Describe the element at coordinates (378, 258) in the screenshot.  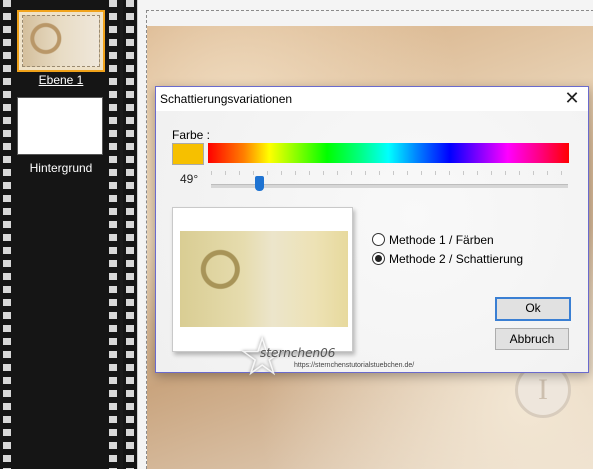
I see `radio-checked-icon` at that location.